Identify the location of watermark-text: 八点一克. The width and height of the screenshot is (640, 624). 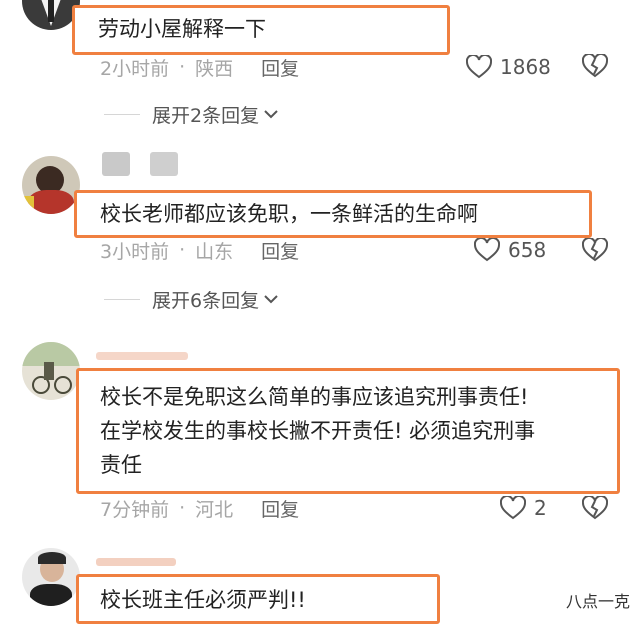
(597, 601).